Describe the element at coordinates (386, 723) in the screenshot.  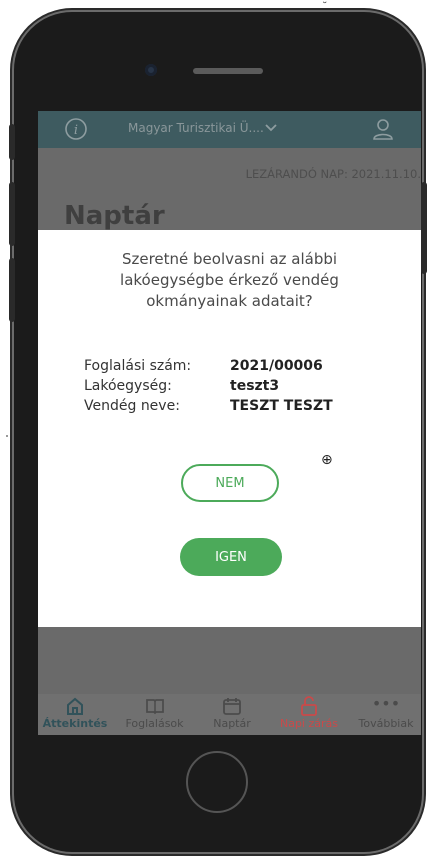
I see `tab-more-label: Továbbiak` at that location.